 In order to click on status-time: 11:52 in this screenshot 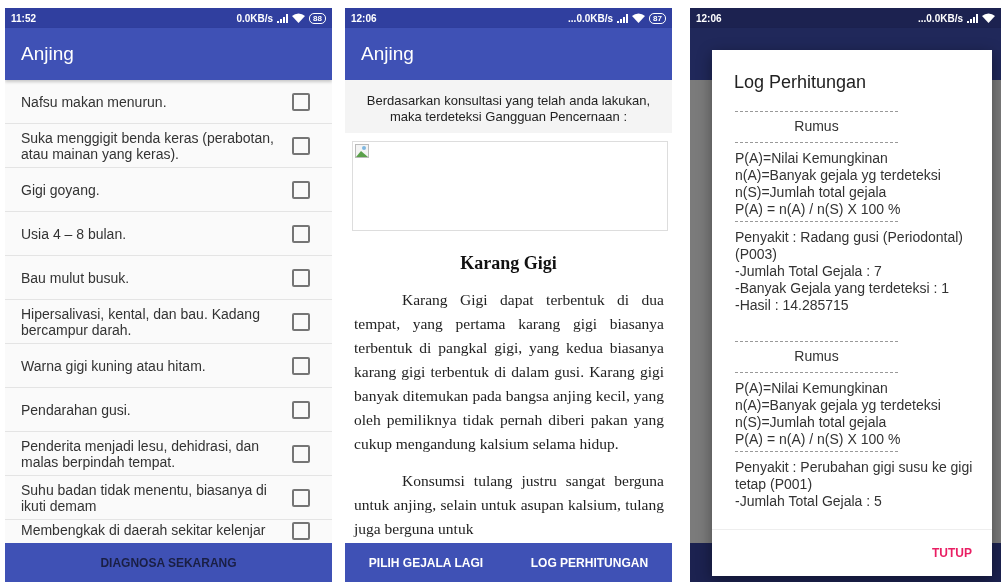, I will do `click(24, 18)`.